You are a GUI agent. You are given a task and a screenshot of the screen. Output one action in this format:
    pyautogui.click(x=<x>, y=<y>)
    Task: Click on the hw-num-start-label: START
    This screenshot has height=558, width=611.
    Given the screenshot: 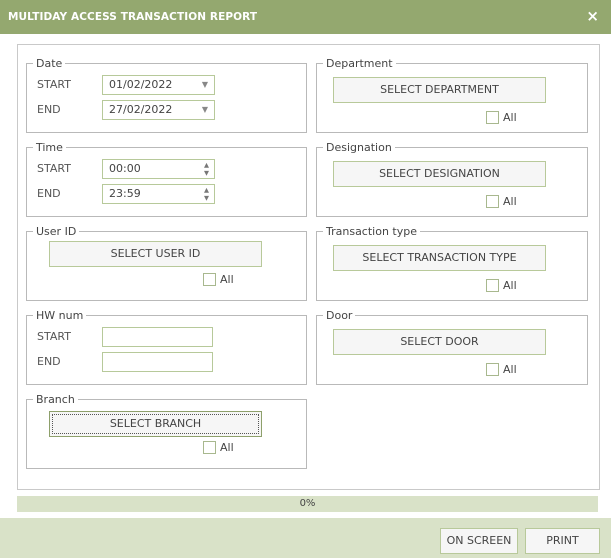 What is the action you would take?
    pyautogui.click(x=54, y=336)
    